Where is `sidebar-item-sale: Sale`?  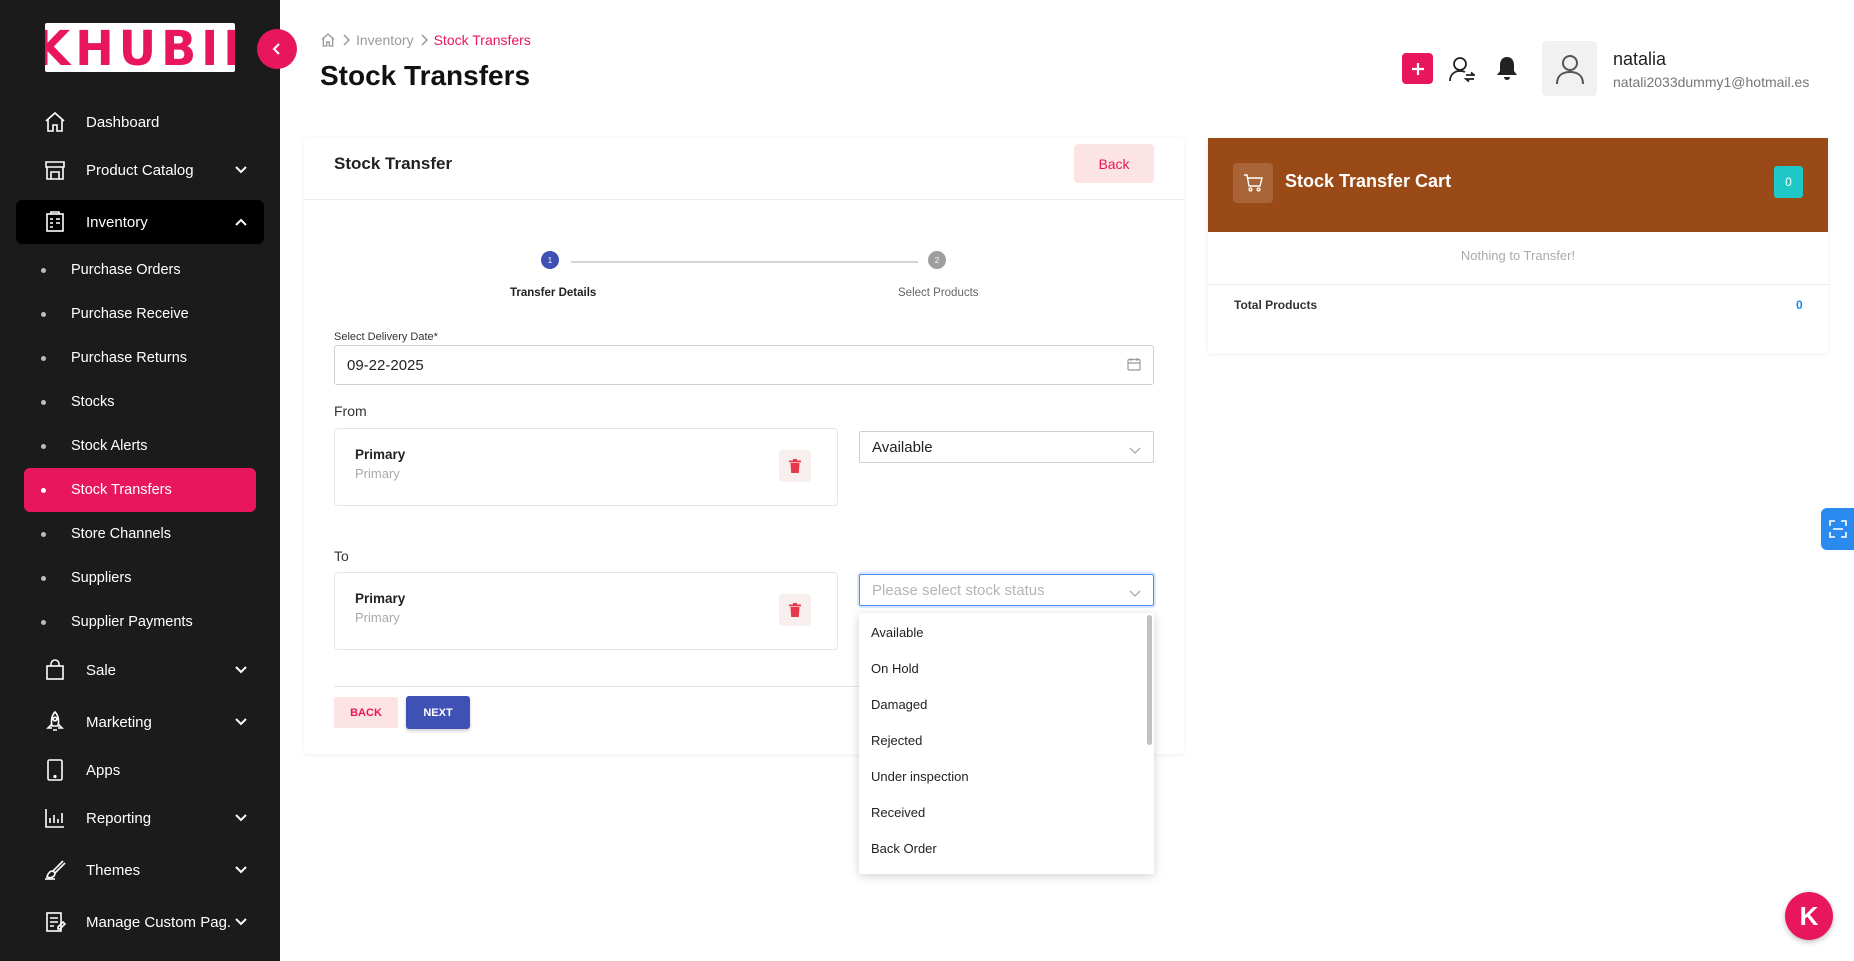
sidebar-item-sale: Sale is located at coordinates (140, 670).